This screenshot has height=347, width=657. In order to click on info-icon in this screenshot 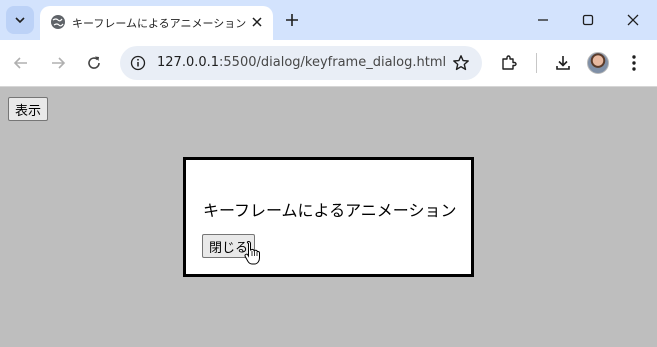, I will do `click(138, 63)`.